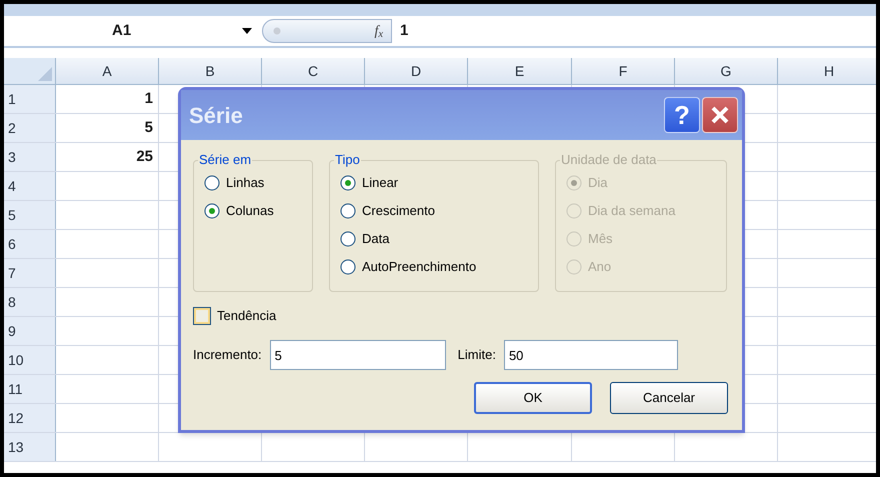 The width and height of the screenshot is (880, 477). Describe the element at coordinates (477, 355) in the screenshot. I see `field-label: Limite:` at that location.